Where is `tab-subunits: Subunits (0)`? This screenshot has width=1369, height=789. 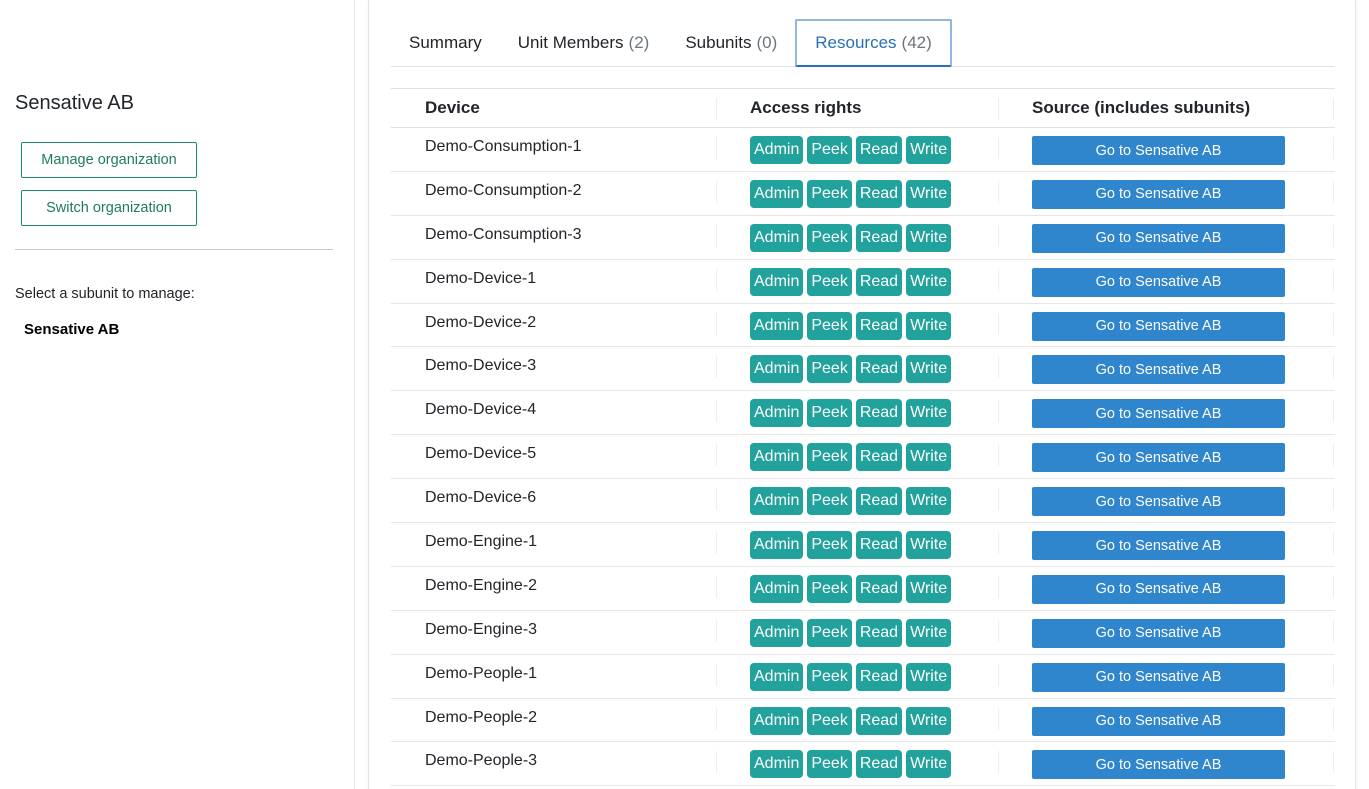 tab-subunits: Subunits (0) is located at coordinates (731, 43).